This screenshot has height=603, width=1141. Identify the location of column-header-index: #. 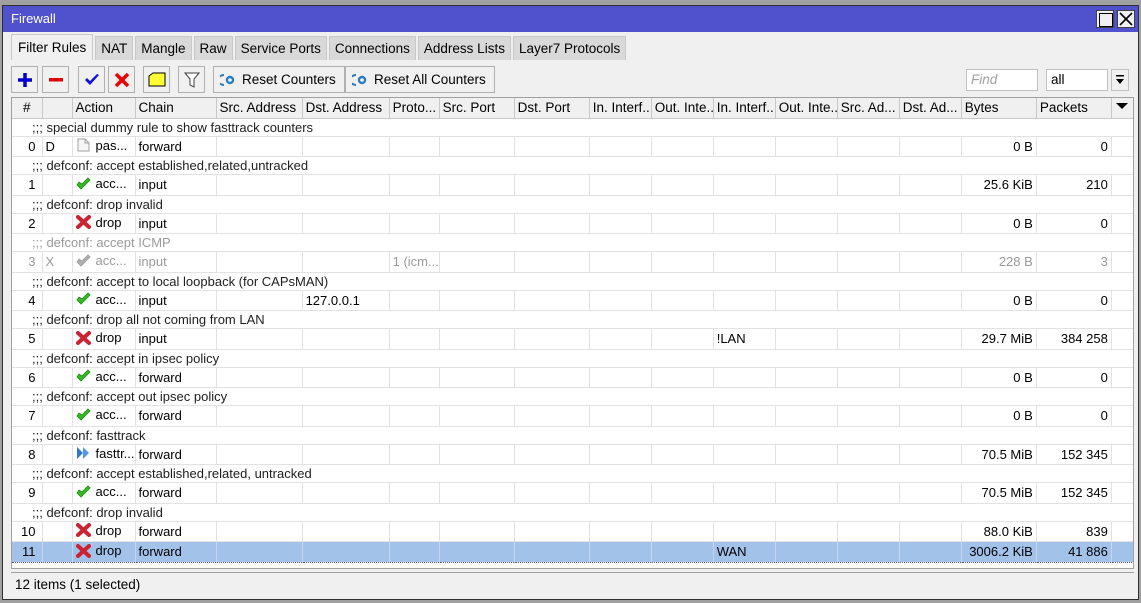
(27, 108).